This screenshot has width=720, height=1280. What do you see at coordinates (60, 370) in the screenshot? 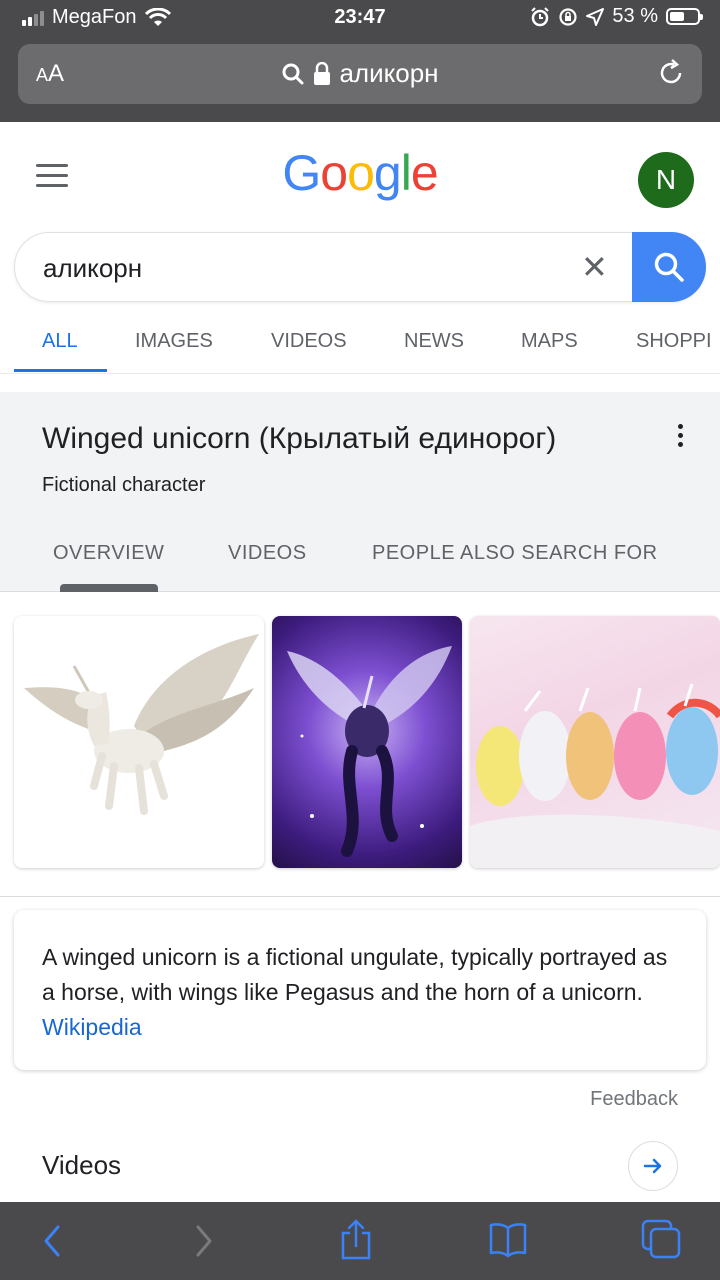
I see `active-tab-indicator` at bounding box center [60, 370].